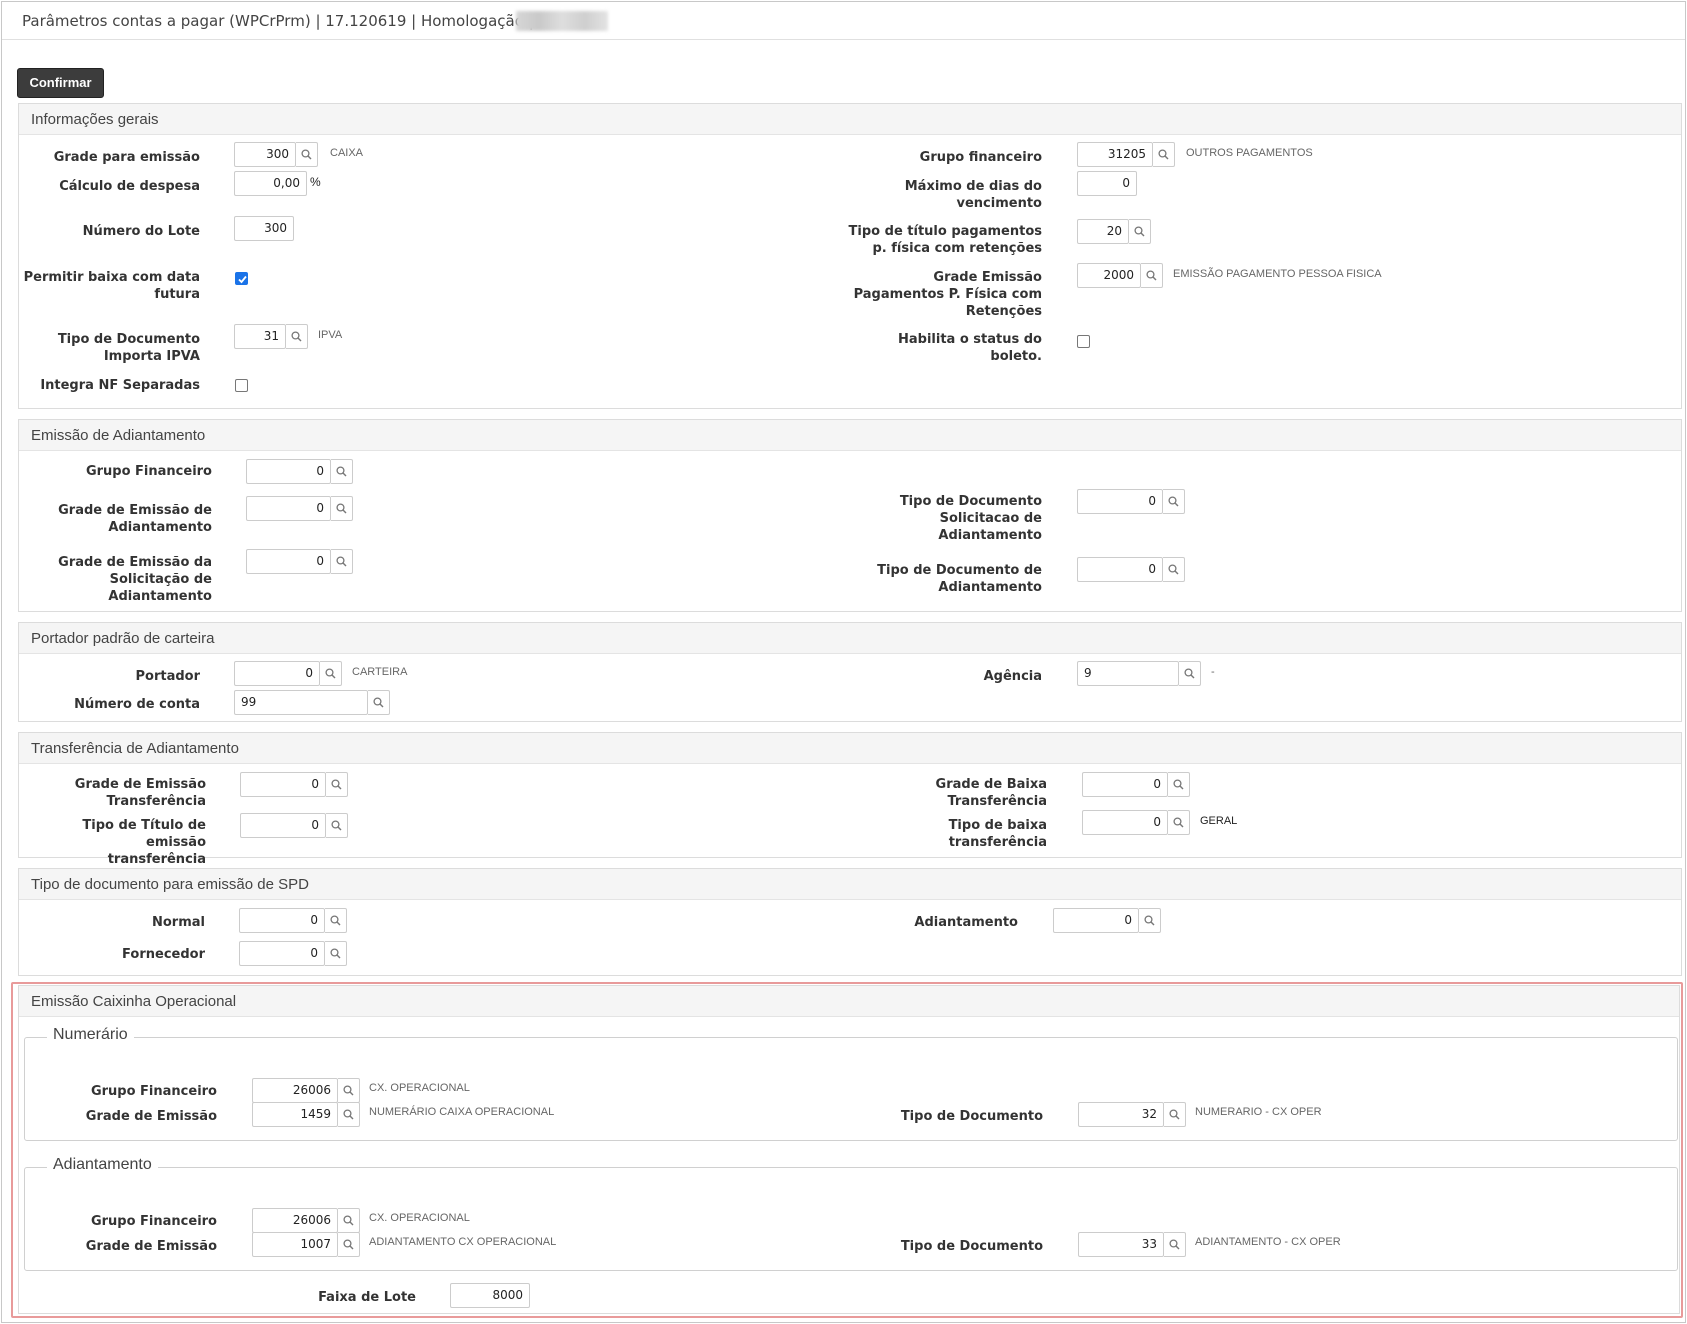 The height and width of the screenshot is (1324, 1687). Describe the element at coordinates (1179, 822) in the screenshot. I see `tipo-baixa-transf-search-button` at that location.